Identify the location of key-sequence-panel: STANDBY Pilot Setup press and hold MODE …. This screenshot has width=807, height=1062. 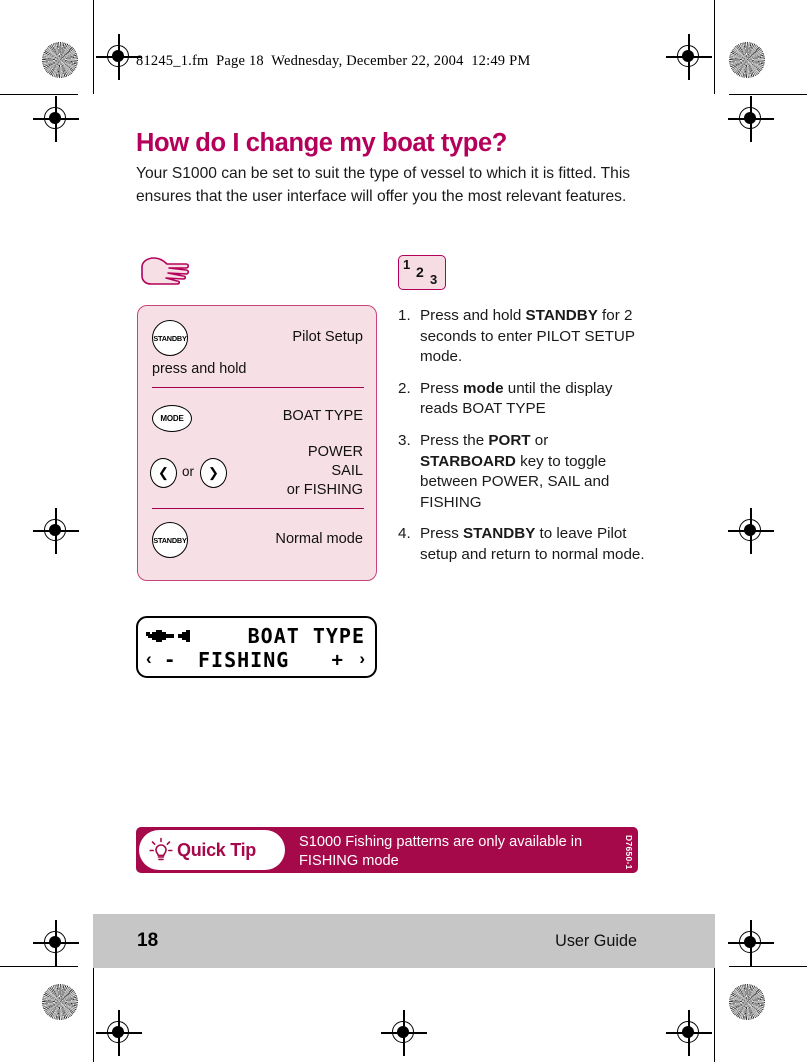
(257, 443).